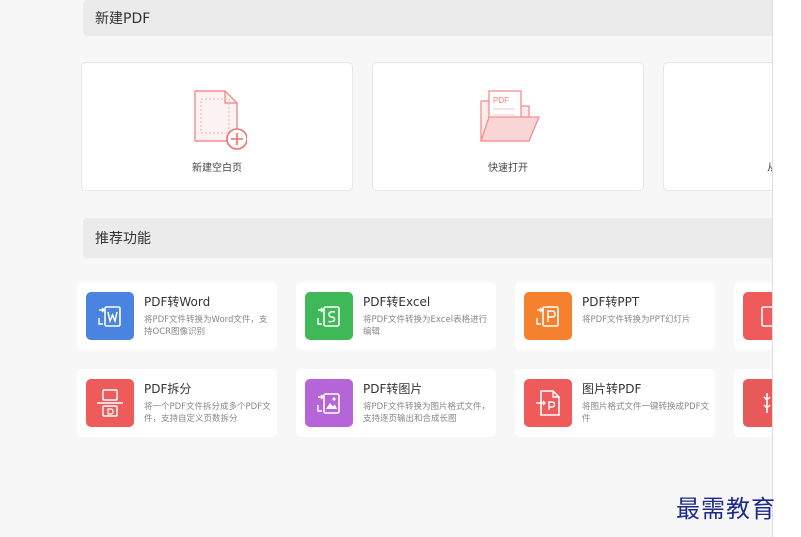 The image size is (801, 537). Describe the element at coordinates (726, 509) in the screenshot. I see `watermark-text: 最需教育` at that location.